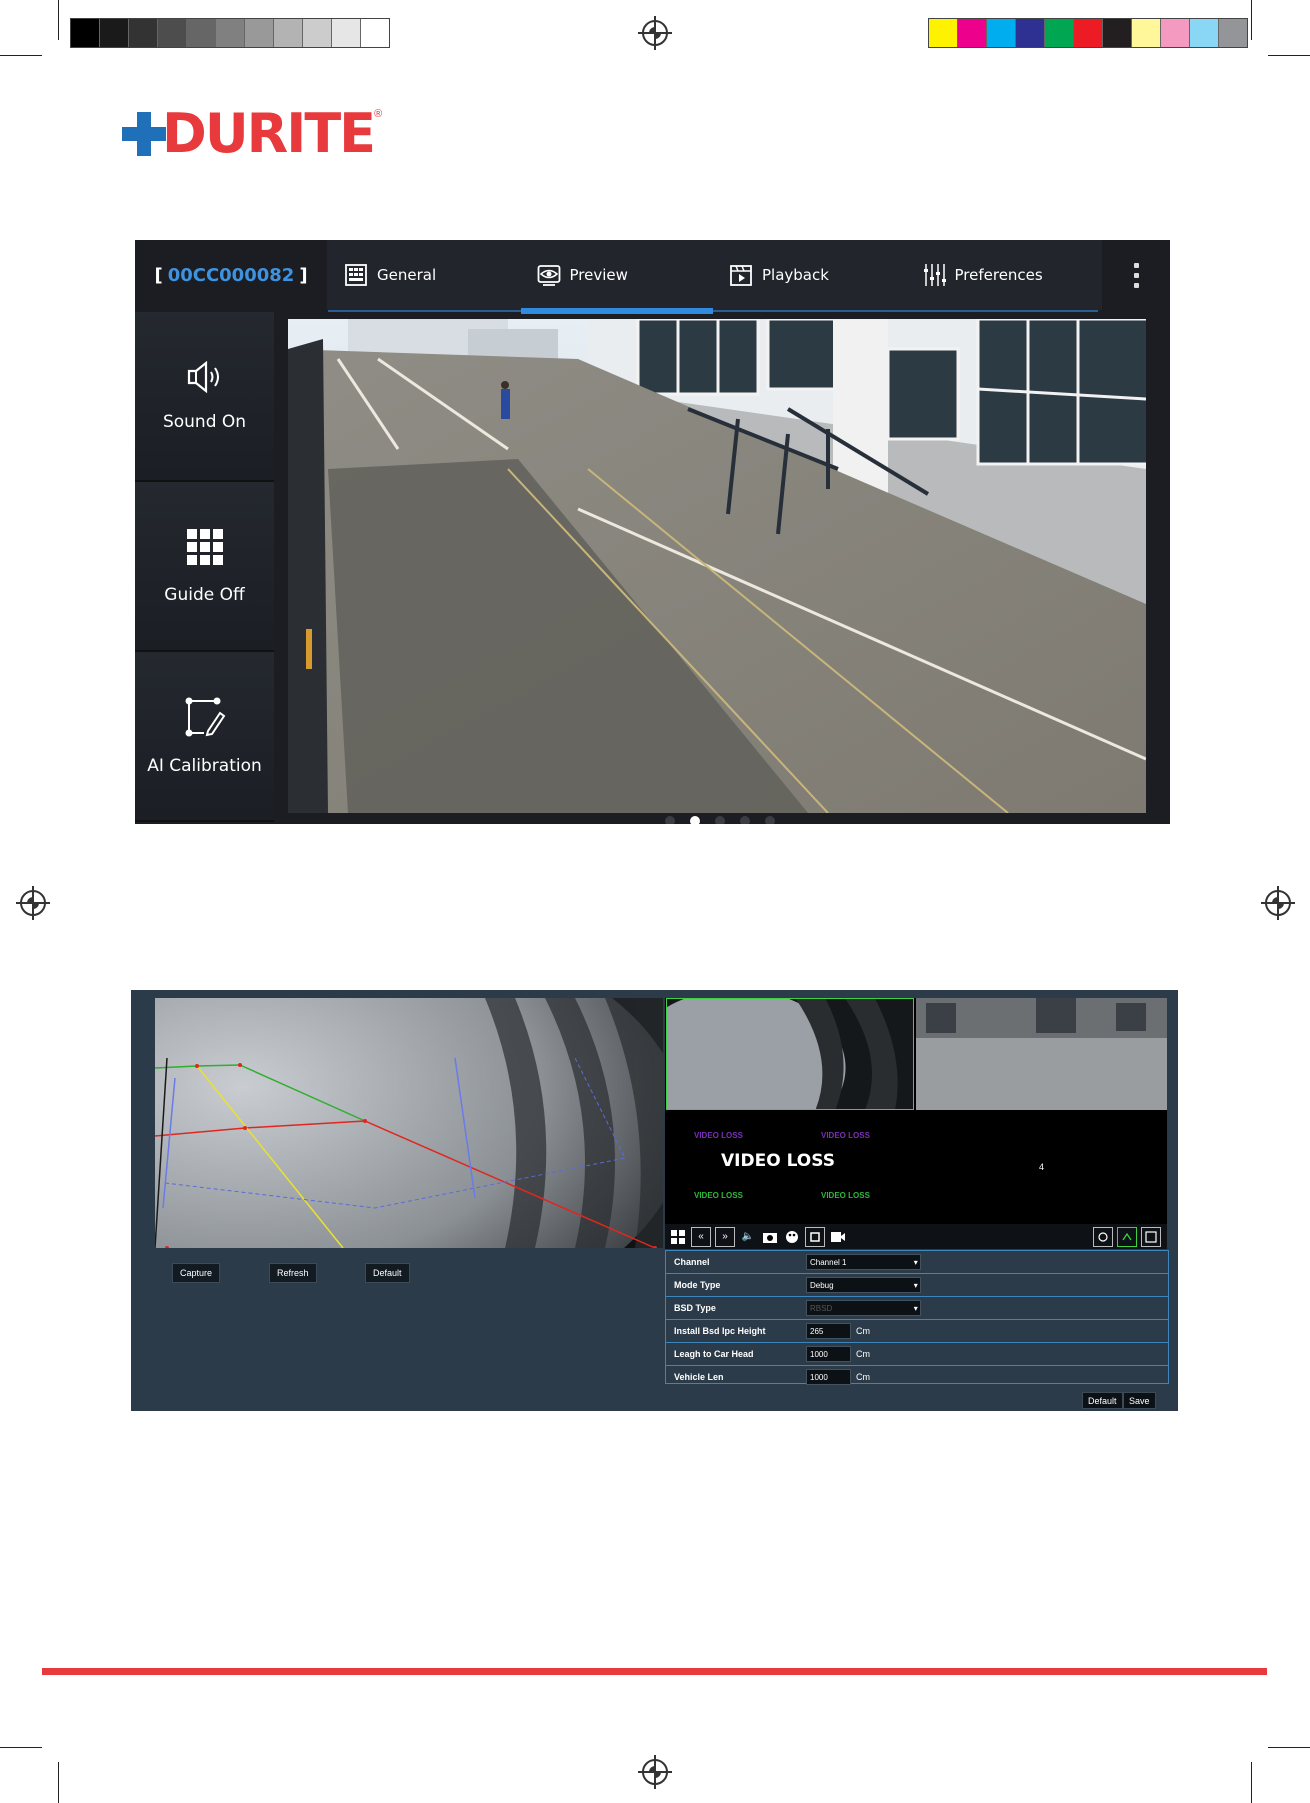 Image resolution: width=1310 pixels, height=1803 pixels. I want to click on calibration-camera-view, so click(409, 1123).